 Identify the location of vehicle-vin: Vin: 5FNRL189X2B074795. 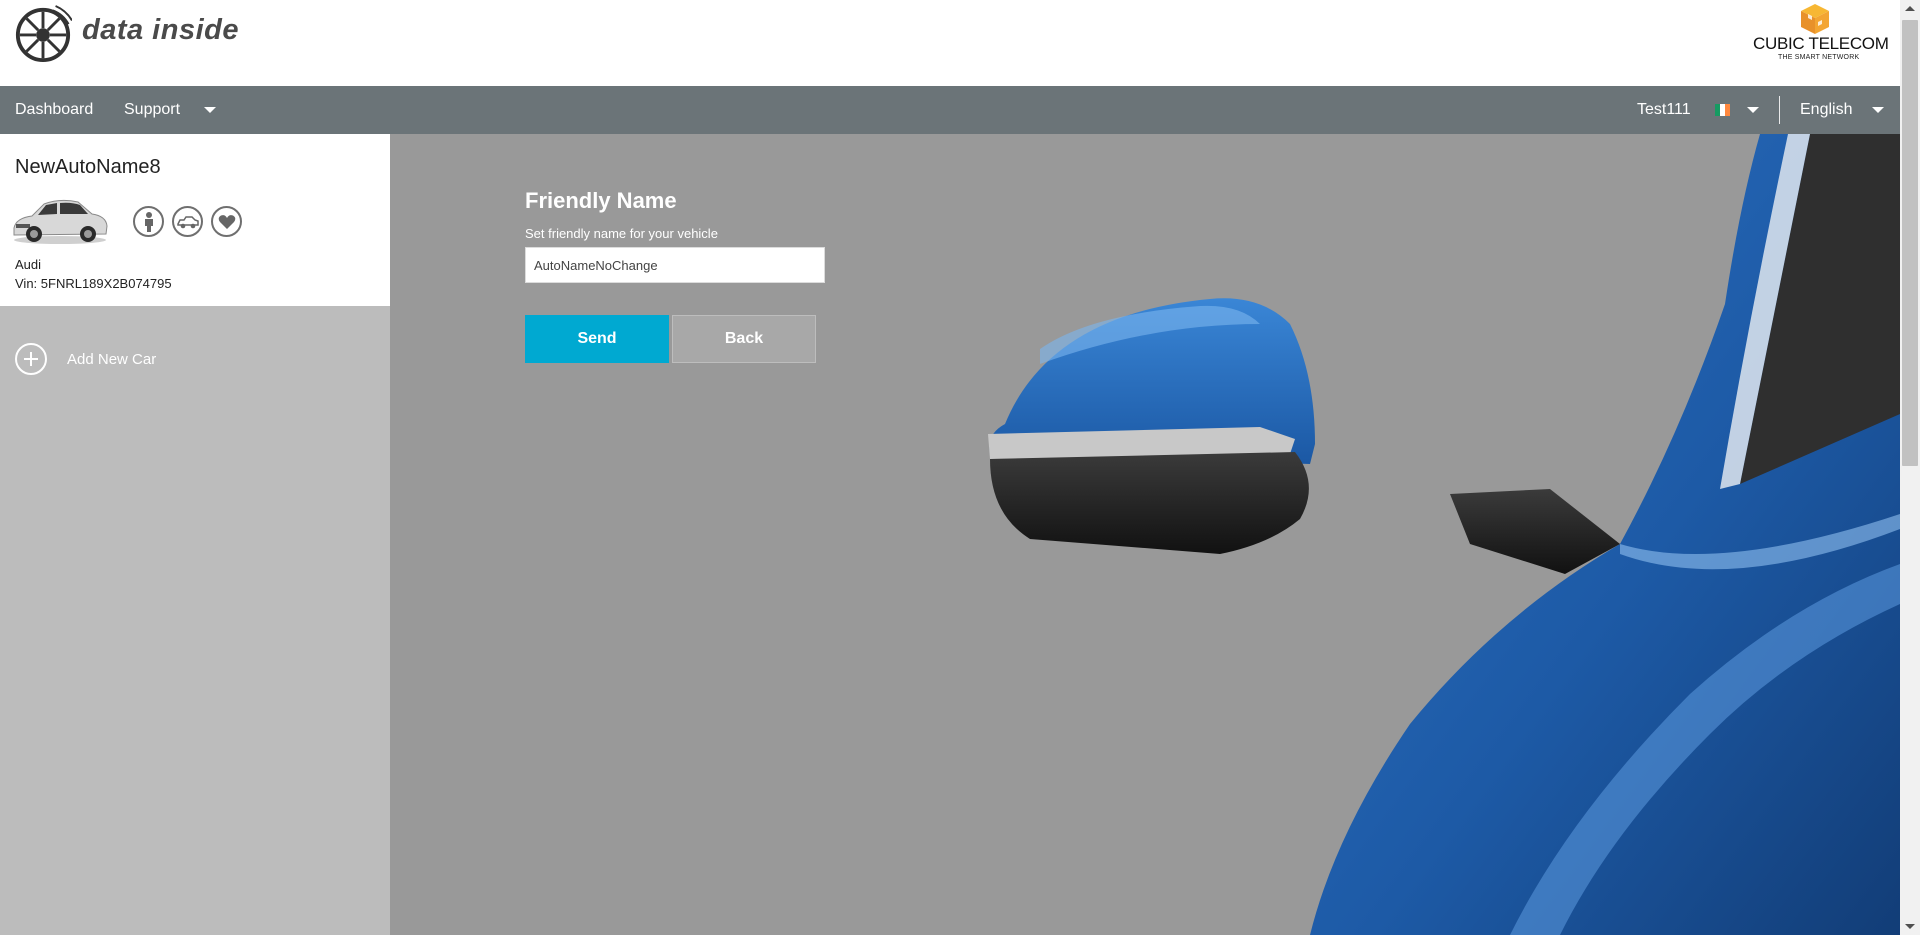
(93, 283).